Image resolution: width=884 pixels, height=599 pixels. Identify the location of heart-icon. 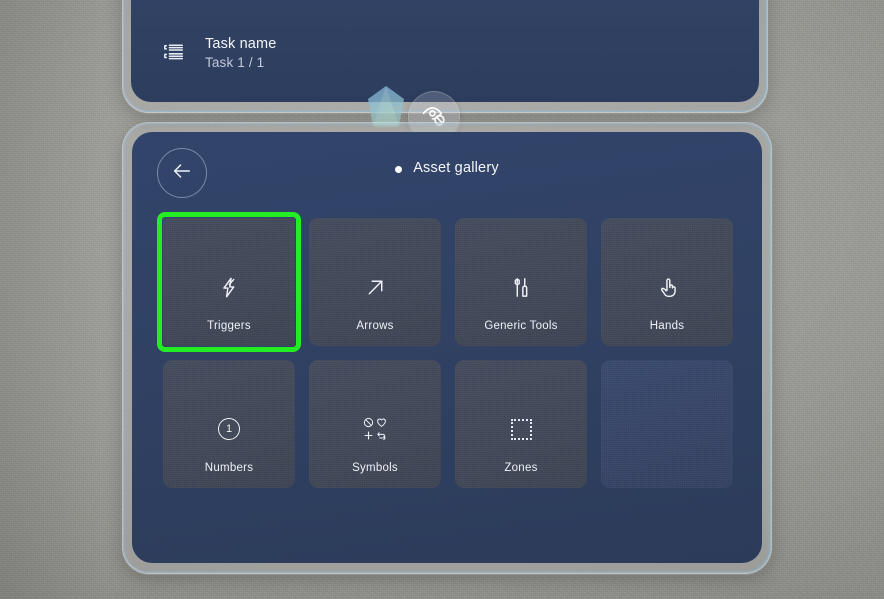
(381, 422).